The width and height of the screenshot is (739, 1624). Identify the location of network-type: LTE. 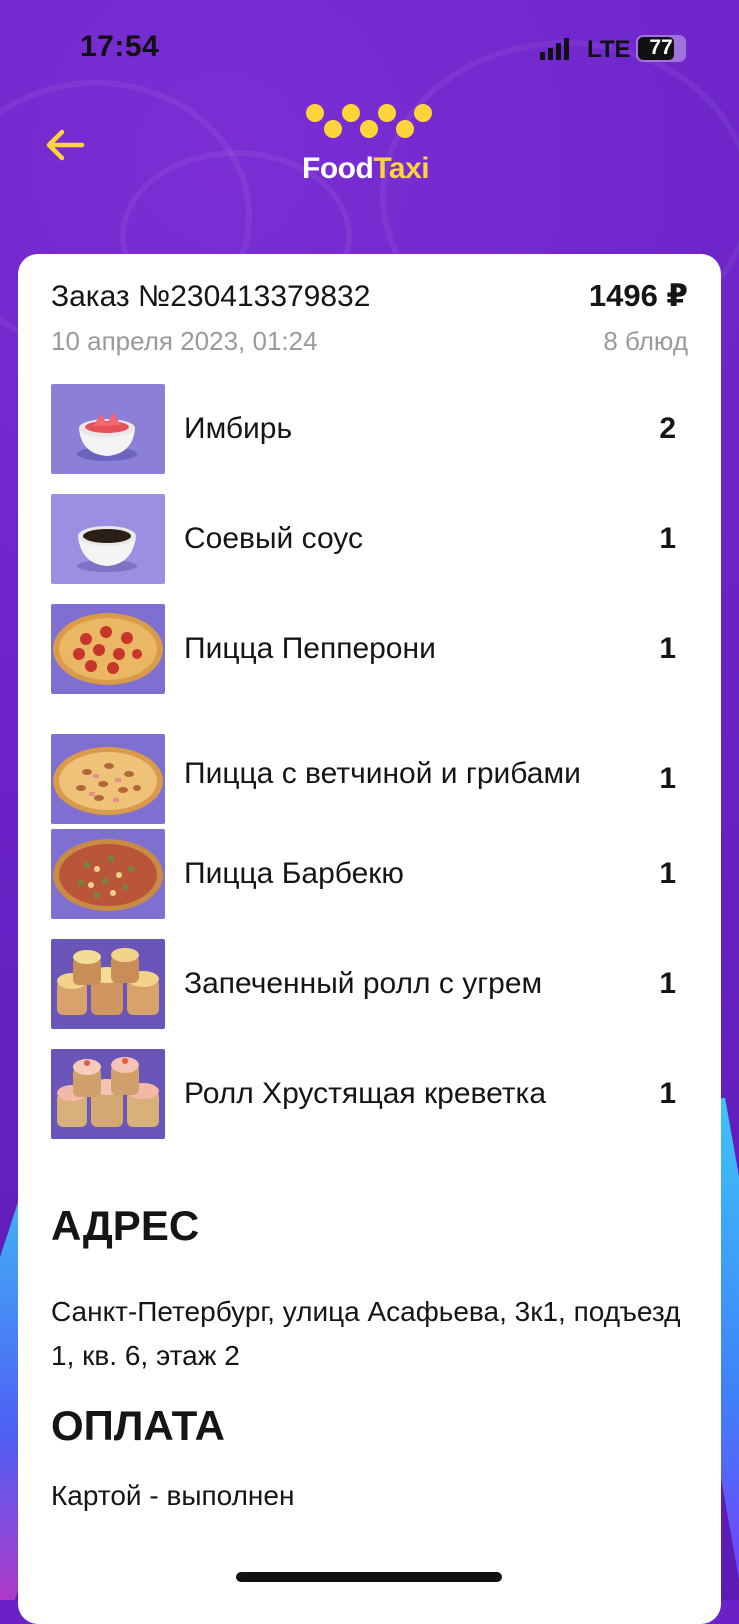
(609, 49).